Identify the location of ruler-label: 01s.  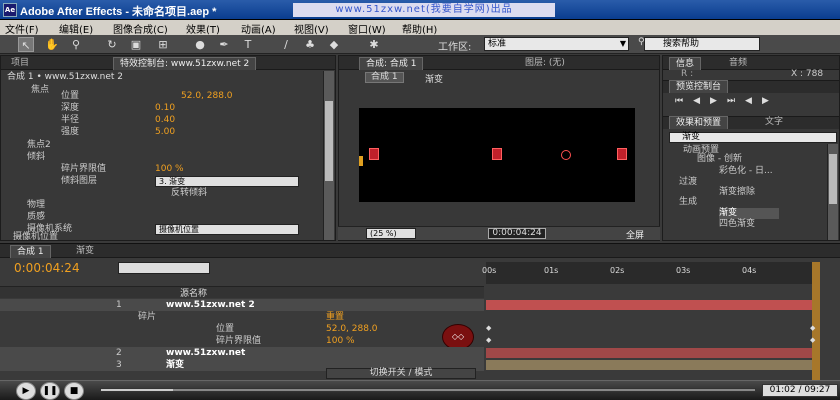
(551, 270).